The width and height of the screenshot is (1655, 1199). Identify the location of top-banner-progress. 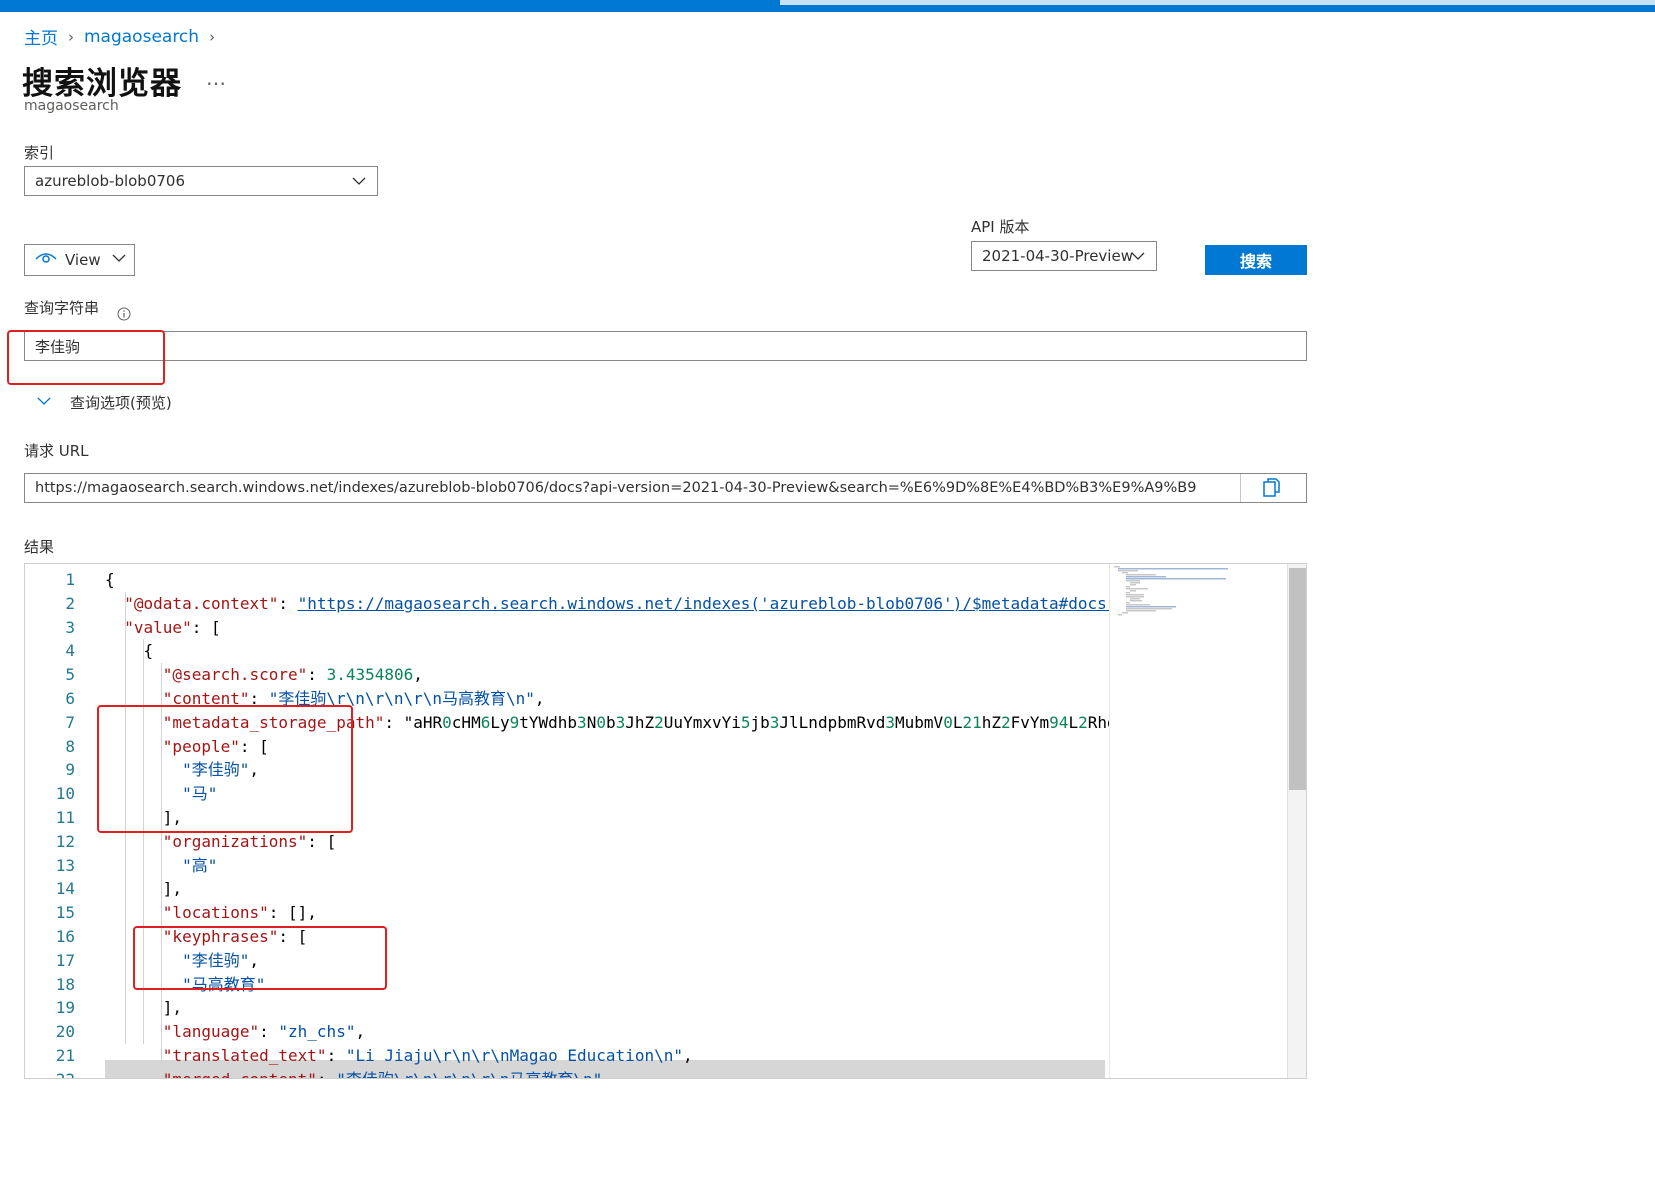
(1217, 2).